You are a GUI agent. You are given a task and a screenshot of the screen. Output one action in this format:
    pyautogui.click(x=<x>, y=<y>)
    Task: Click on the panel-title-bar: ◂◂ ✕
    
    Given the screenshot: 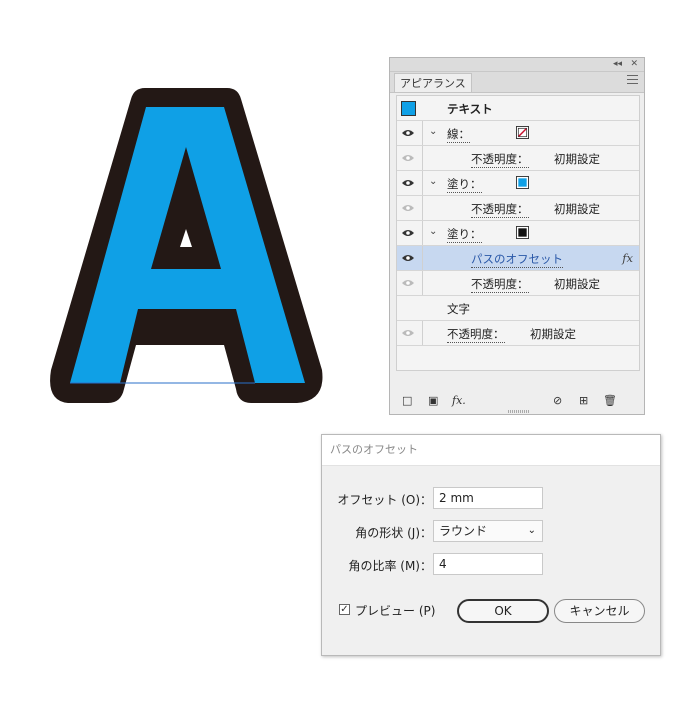 What is the action you would take?
    pyautogui.click(x=517, y=65)
    